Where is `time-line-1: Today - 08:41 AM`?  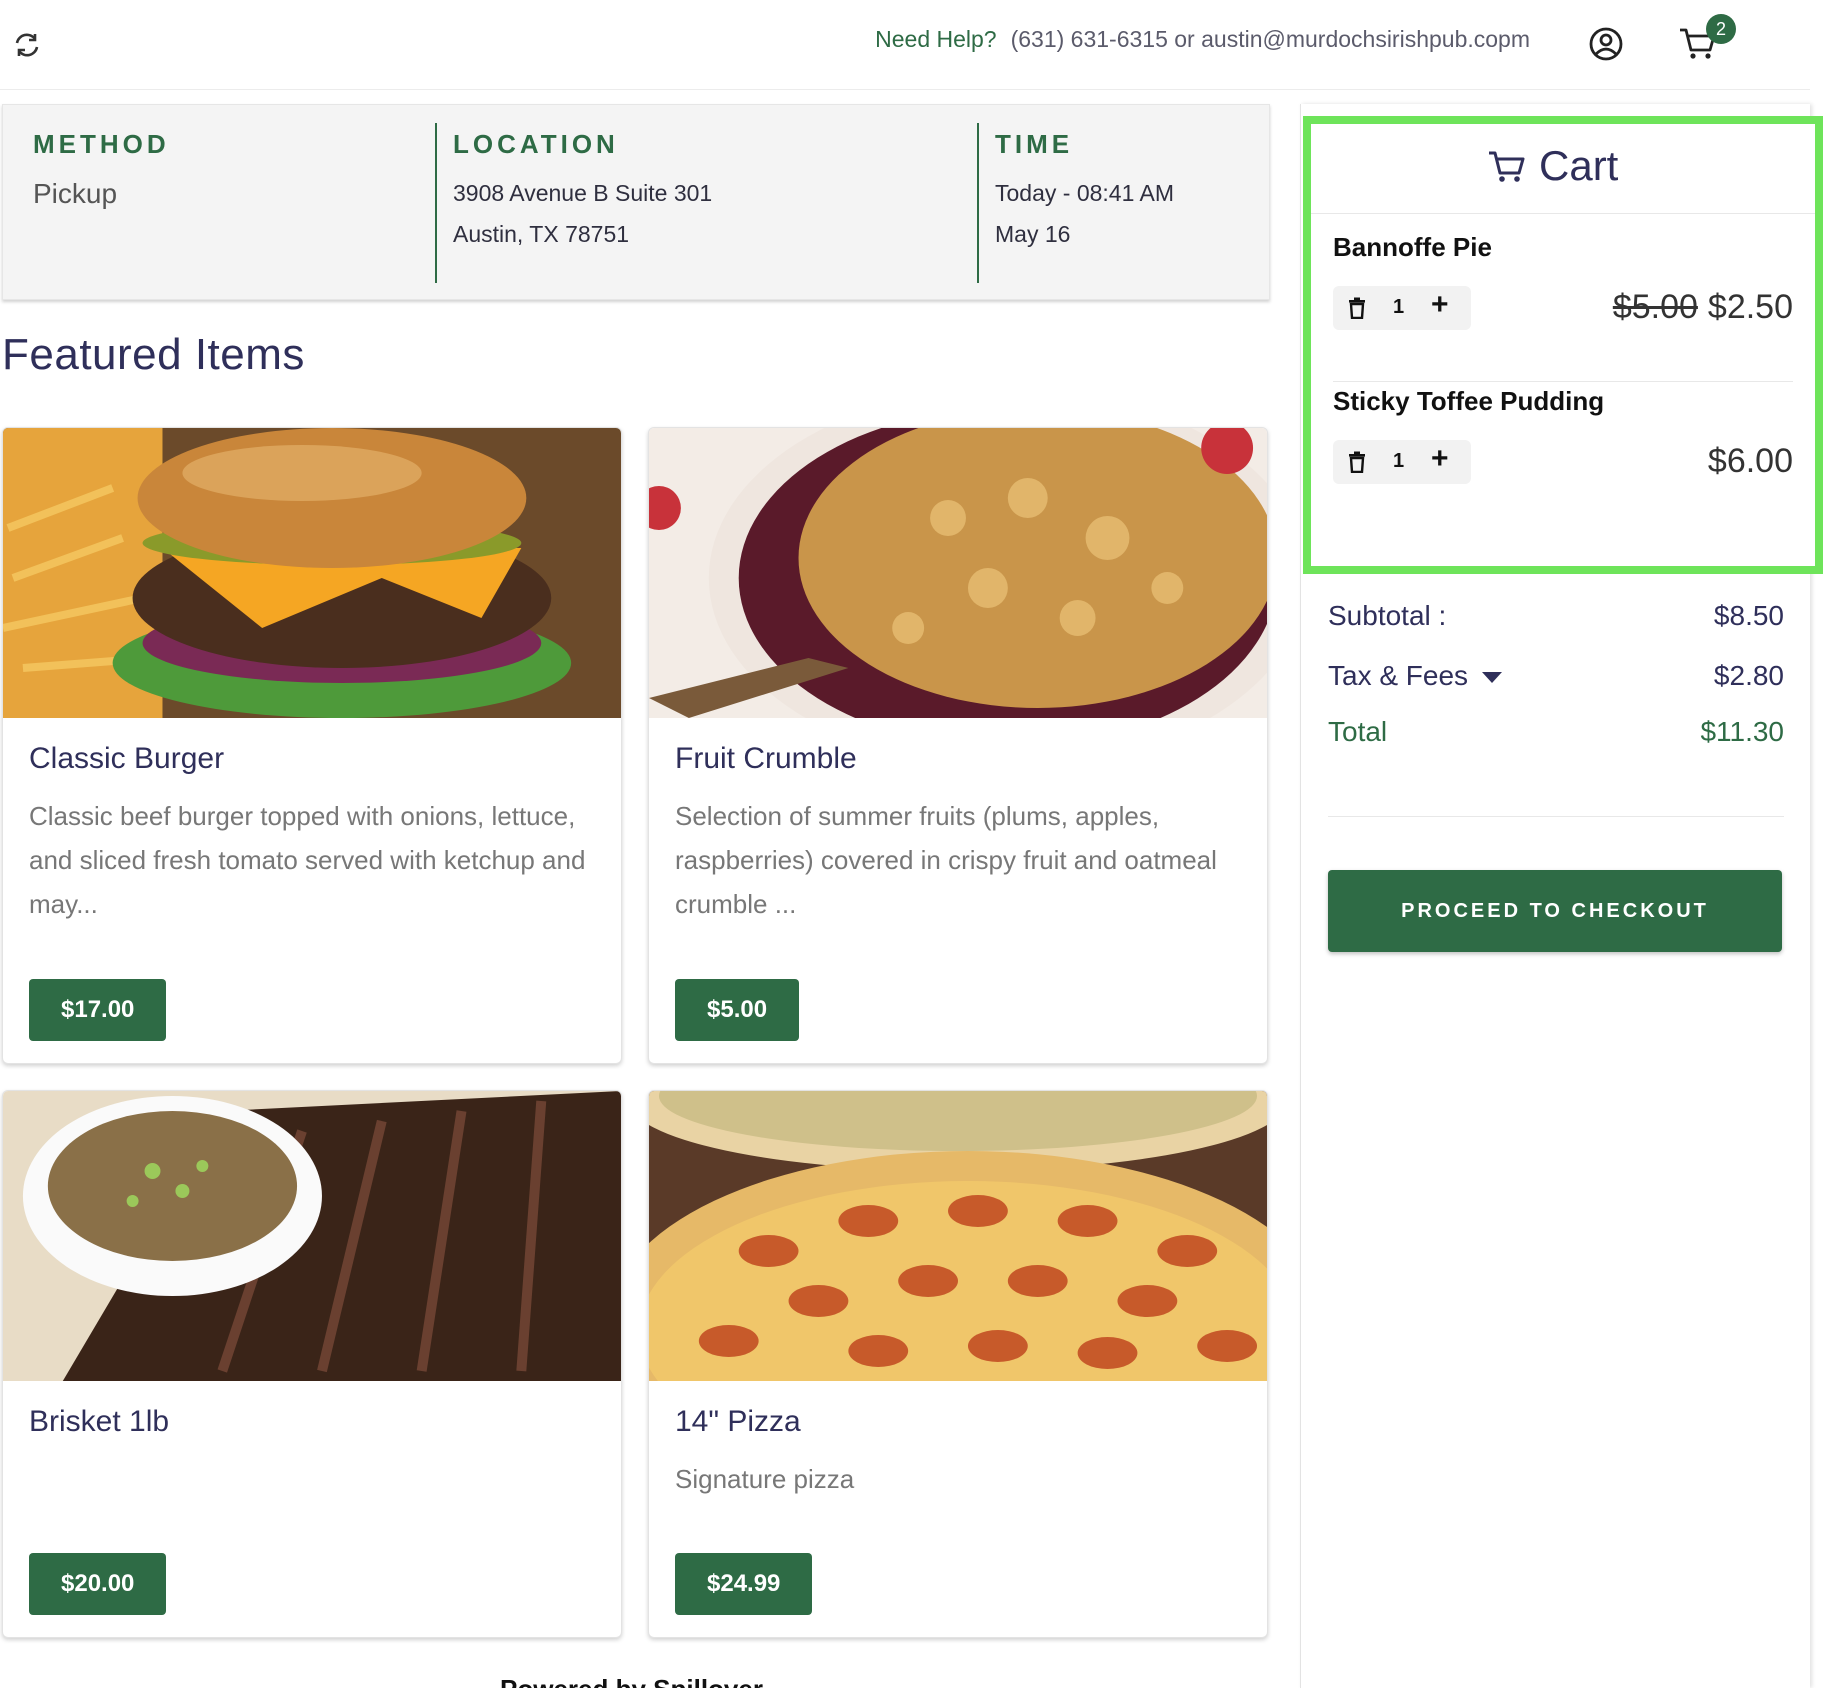 time-line-1: Today - 08:41 AM is located at coordinates (1084, 193).